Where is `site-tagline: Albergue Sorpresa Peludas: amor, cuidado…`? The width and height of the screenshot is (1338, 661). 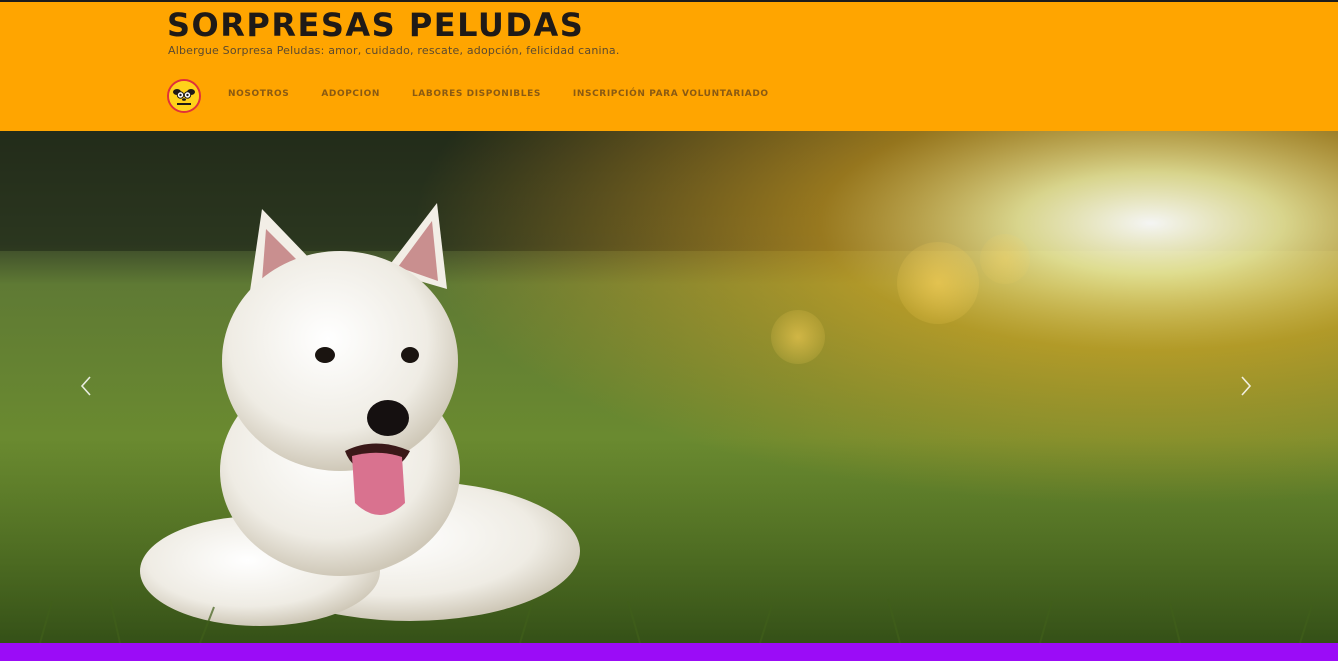
site-tagline: Albergue Sorpresa Peludas: amor, cuidado… is located at coordinates (394, 50).